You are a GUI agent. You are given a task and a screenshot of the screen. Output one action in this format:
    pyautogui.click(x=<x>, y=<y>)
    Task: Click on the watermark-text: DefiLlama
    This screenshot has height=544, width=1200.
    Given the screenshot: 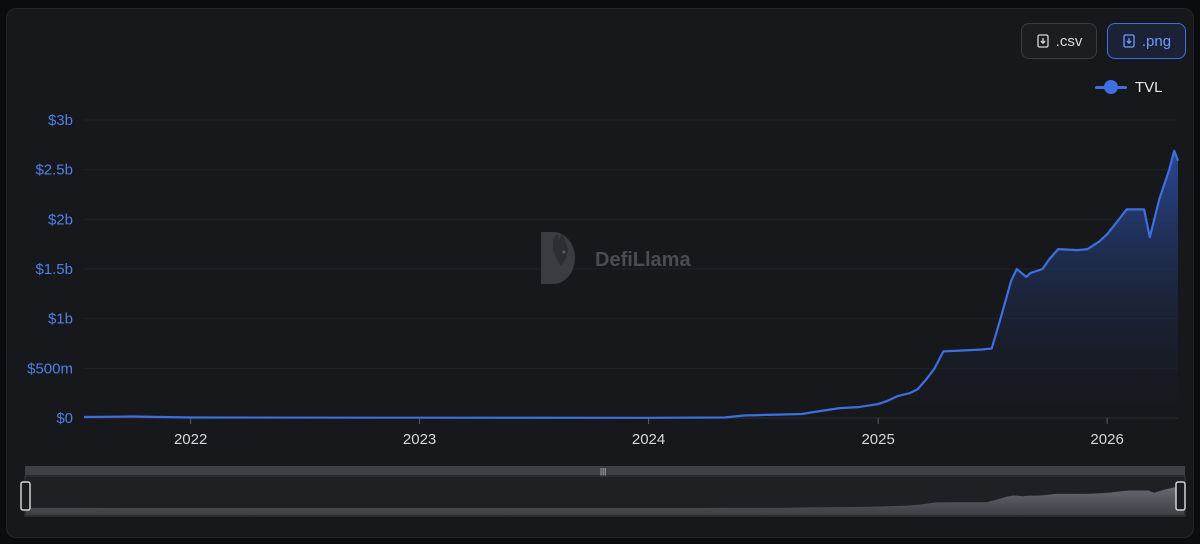 What is the action you would take?
    pyautogui.click(x=643, y=260)
    